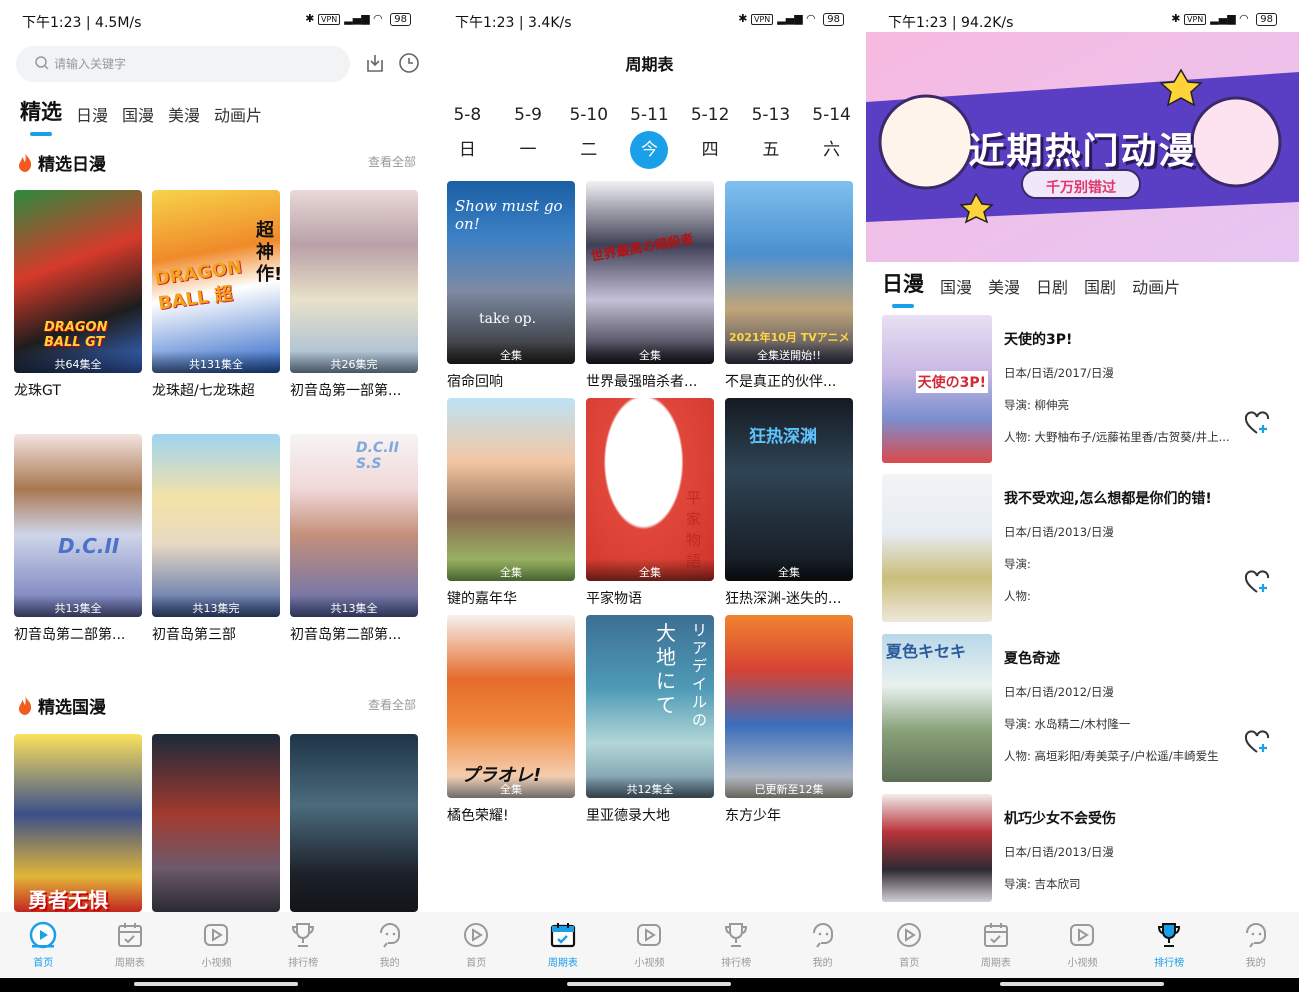  Describe the element at coordinates (832, 150) in the screenshot. I see `weekday-item: 六` at that location.